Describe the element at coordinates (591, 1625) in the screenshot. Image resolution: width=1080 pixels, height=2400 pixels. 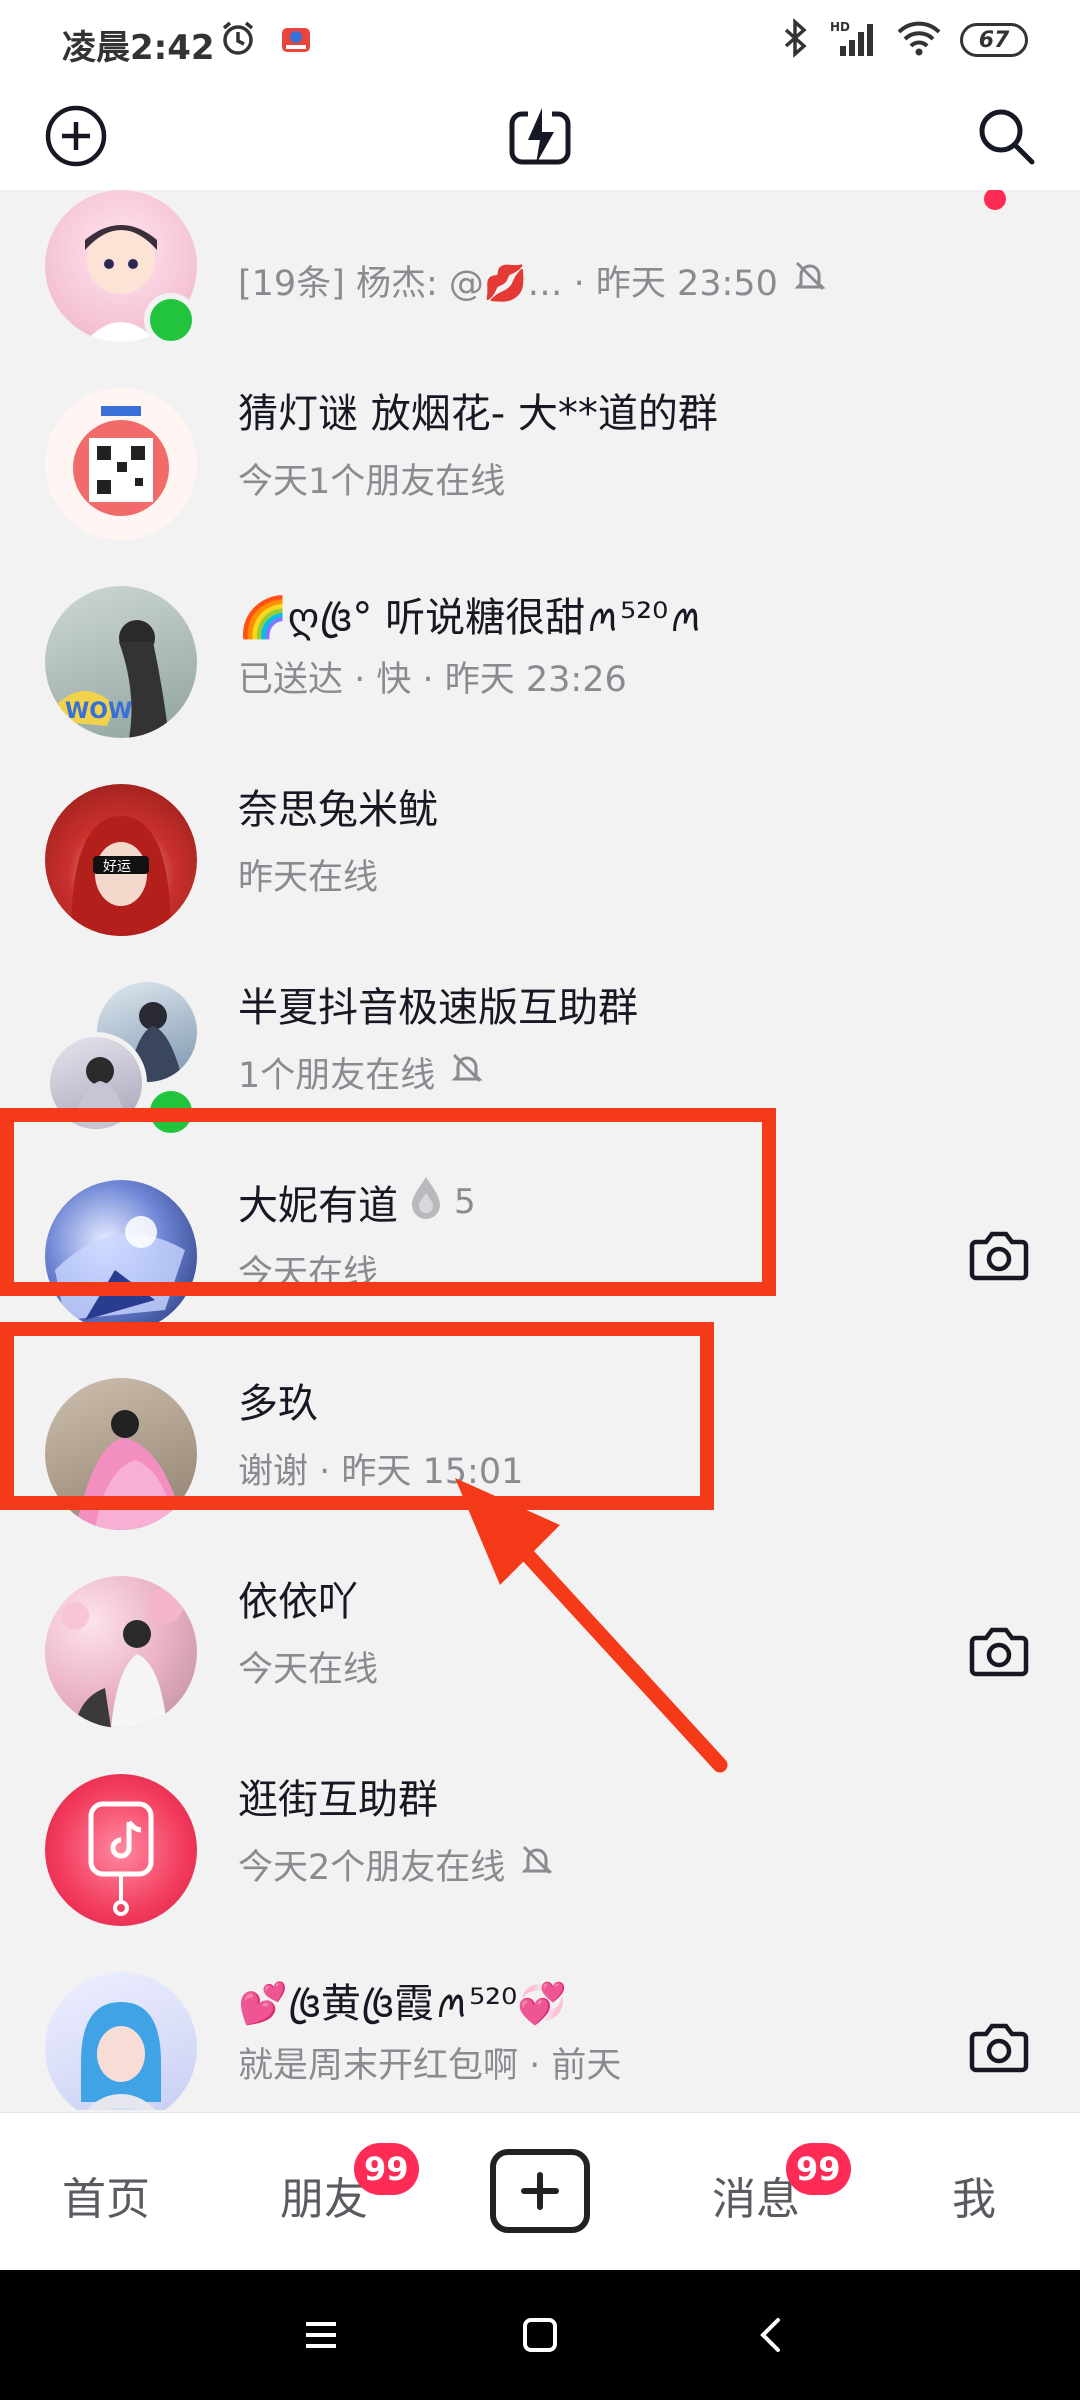
I see `annotation-arrow` at that location.